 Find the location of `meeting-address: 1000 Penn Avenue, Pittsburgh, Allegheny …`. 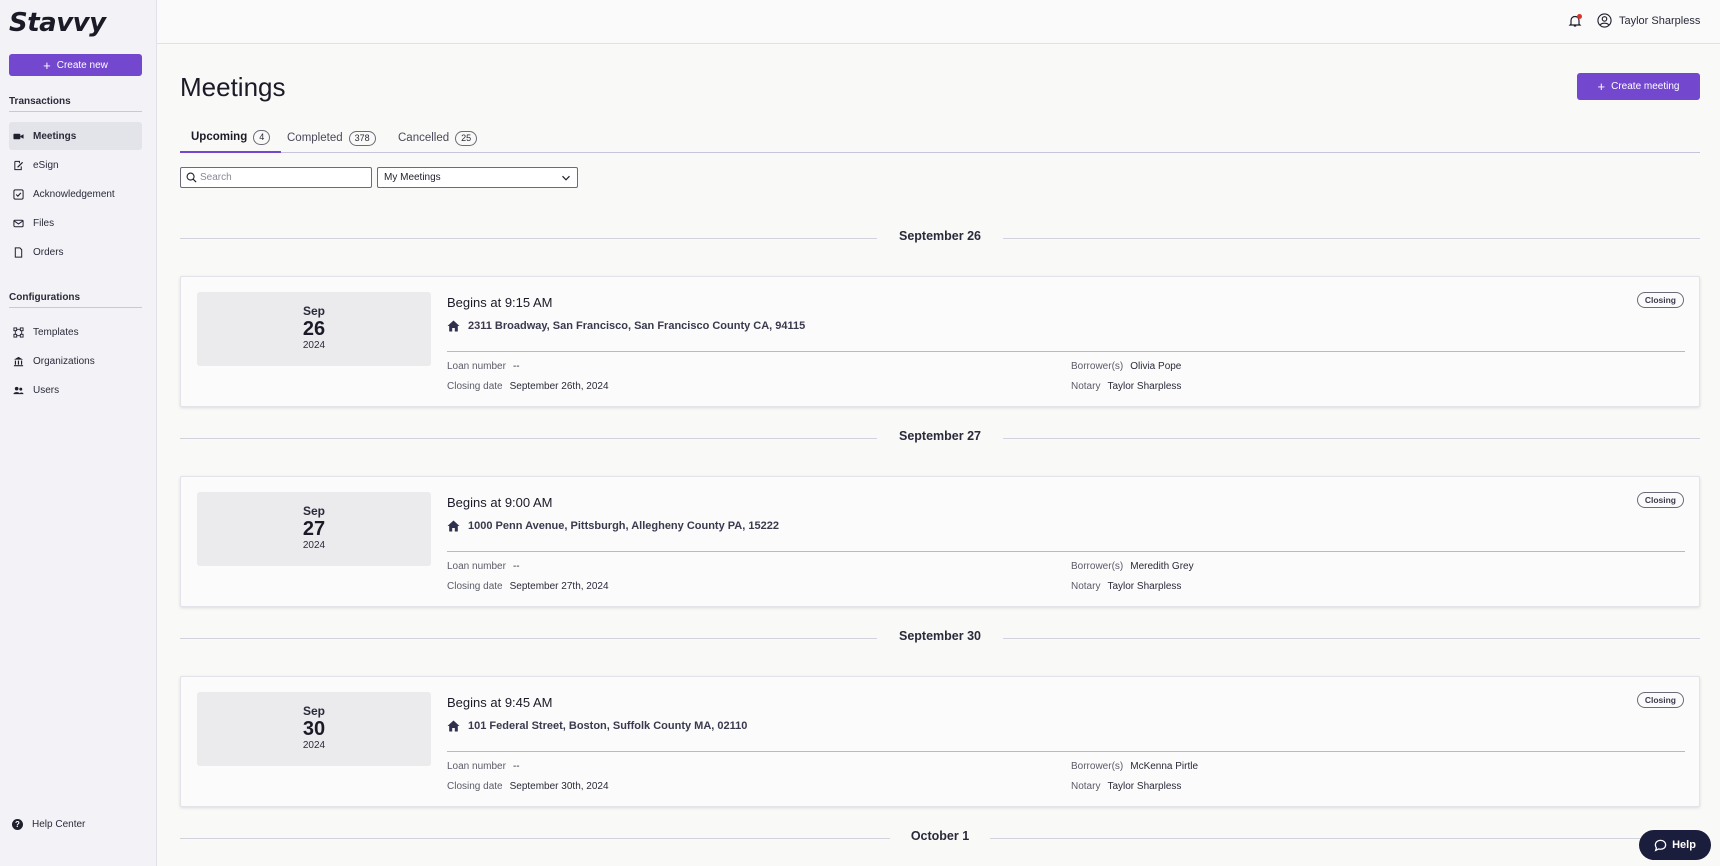

meeting-address: 1000 Penn Avenue, Pittsburgh, Allegheny … is located at coordinates (613, 526).